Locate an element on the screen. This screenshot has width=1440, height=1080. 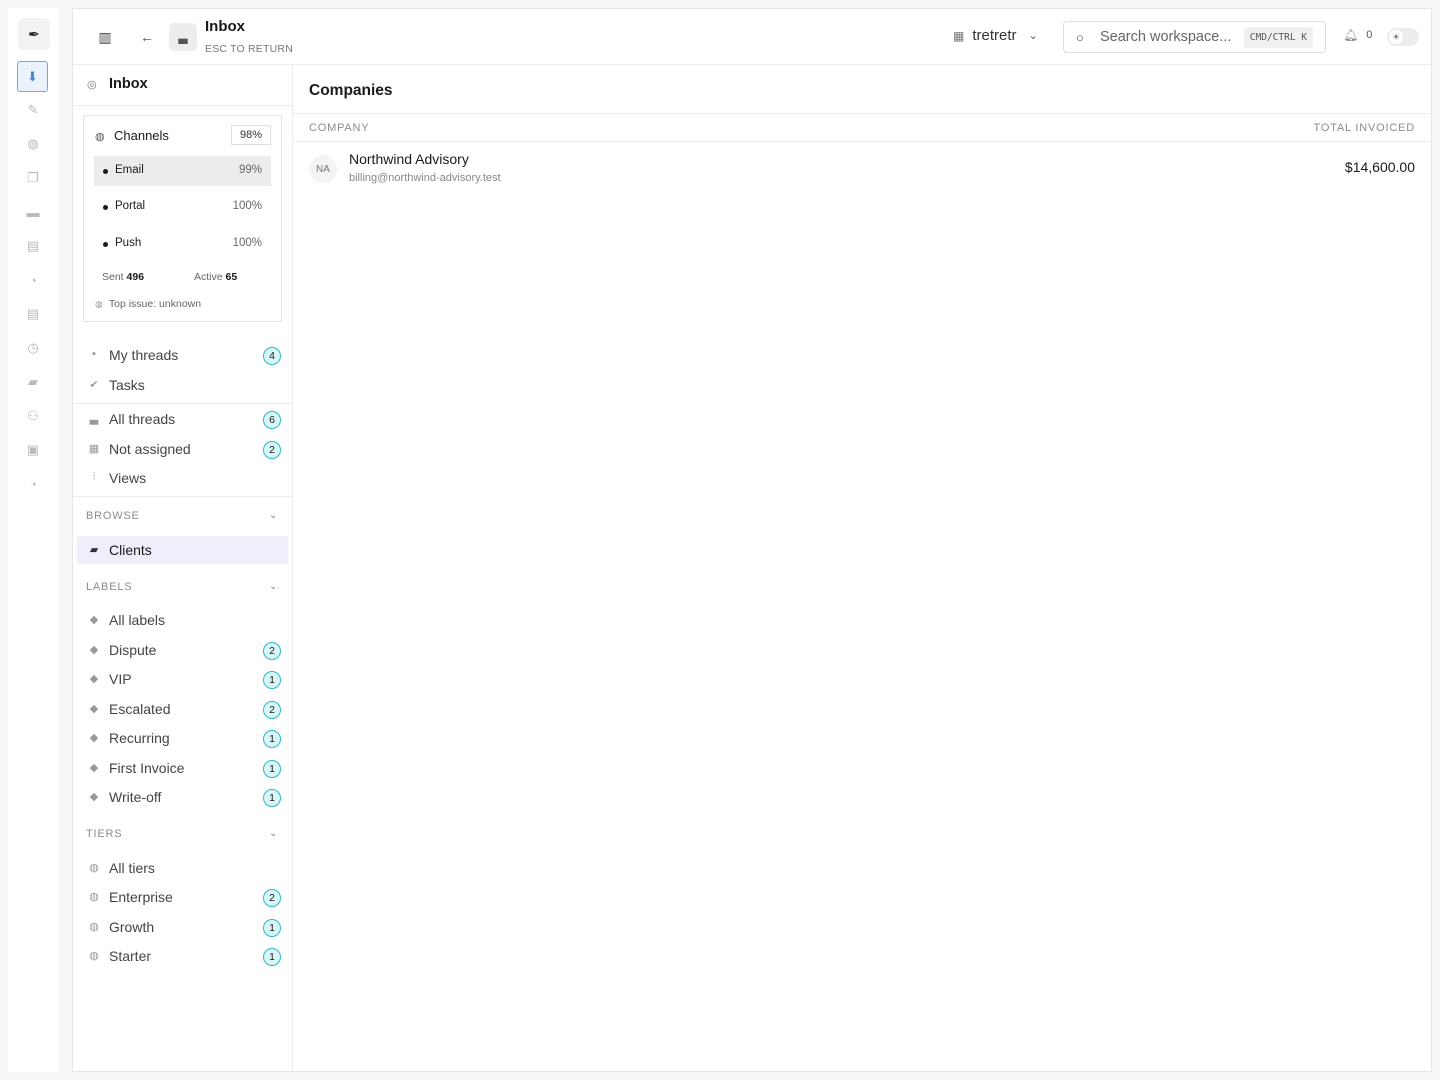
sidebar-item-label: All tiers is located at coordinates (132, 868).